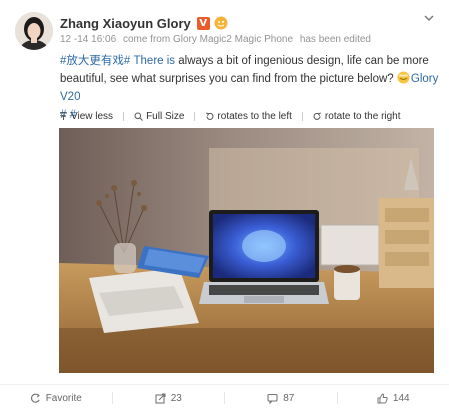 This screenshot has width=449, height=411. I want to click on upload-arrow-icon, so click(63, 116).